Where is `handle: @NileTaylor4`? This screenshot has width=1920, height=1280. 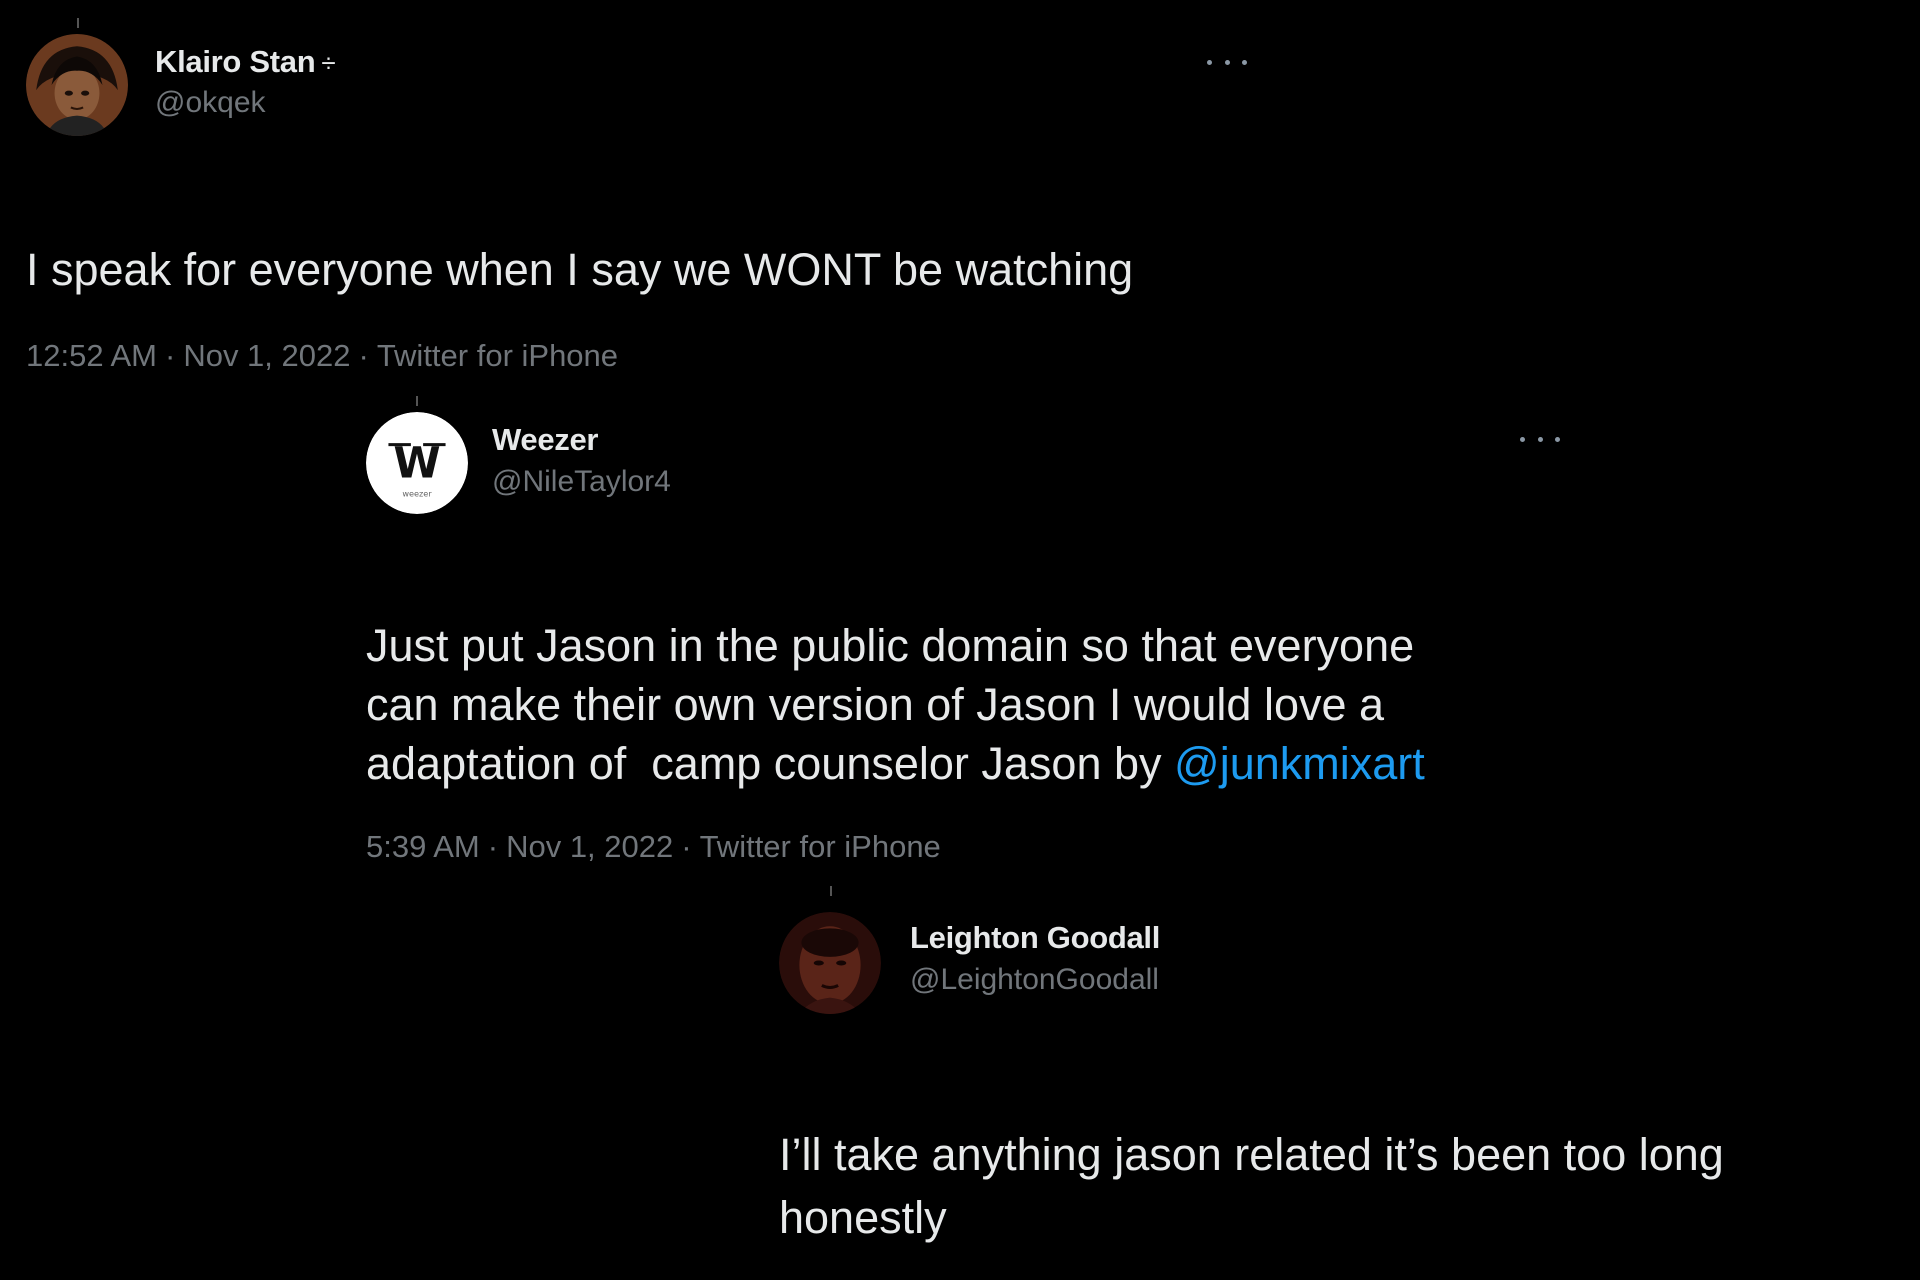 handle: @NileTaylor4 is located at coordinates (581, 482).